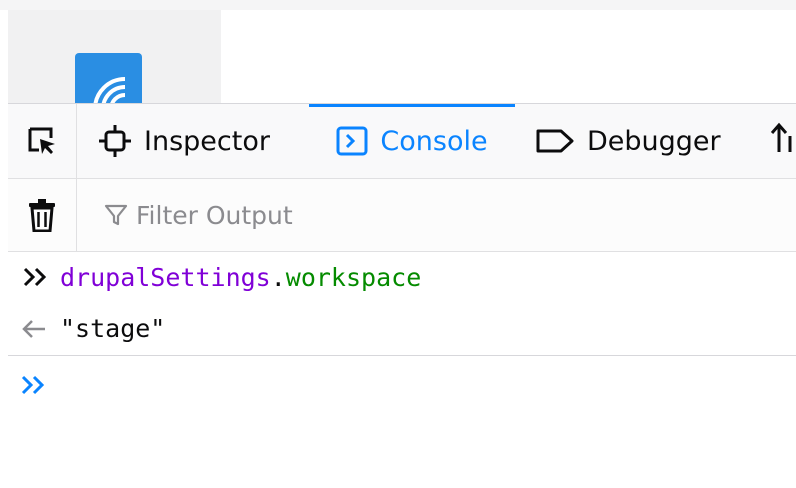 This screenshot has width=796, height=488. I want to click on console-filter-bar: Filter Output, so click(402, 215).